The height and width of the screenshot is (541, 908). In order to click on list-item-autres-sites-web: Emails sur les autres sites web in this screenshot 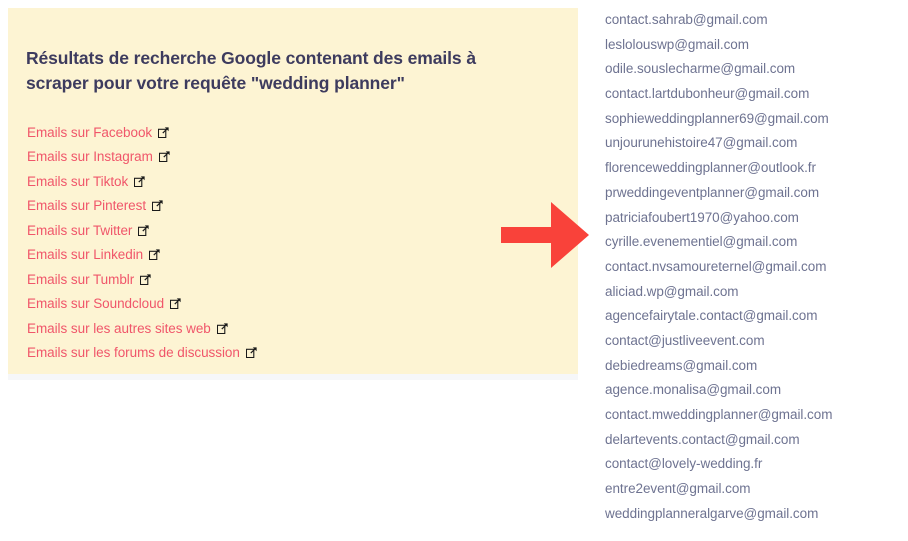, I will do `click(142, 328)`.